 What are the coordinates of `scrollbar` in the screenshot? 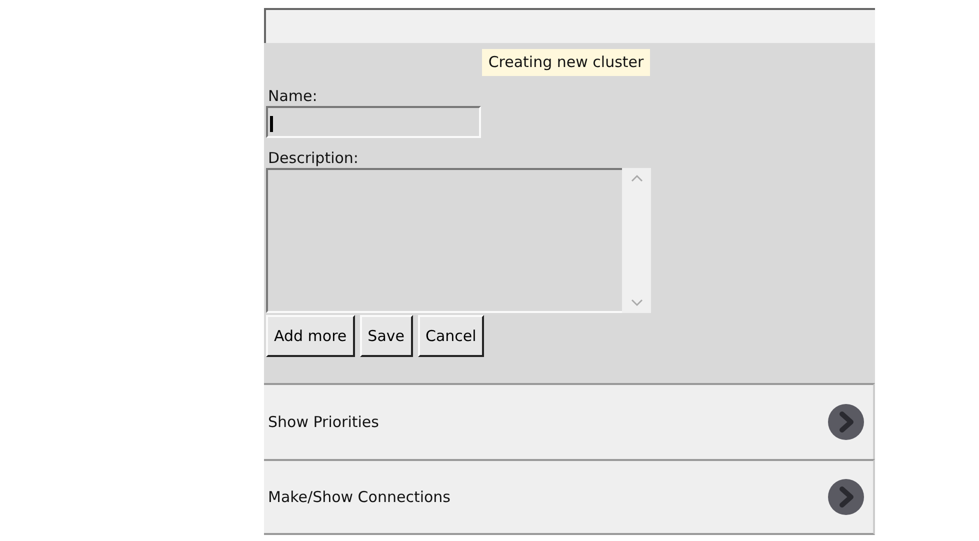 It's located at (636, 240).